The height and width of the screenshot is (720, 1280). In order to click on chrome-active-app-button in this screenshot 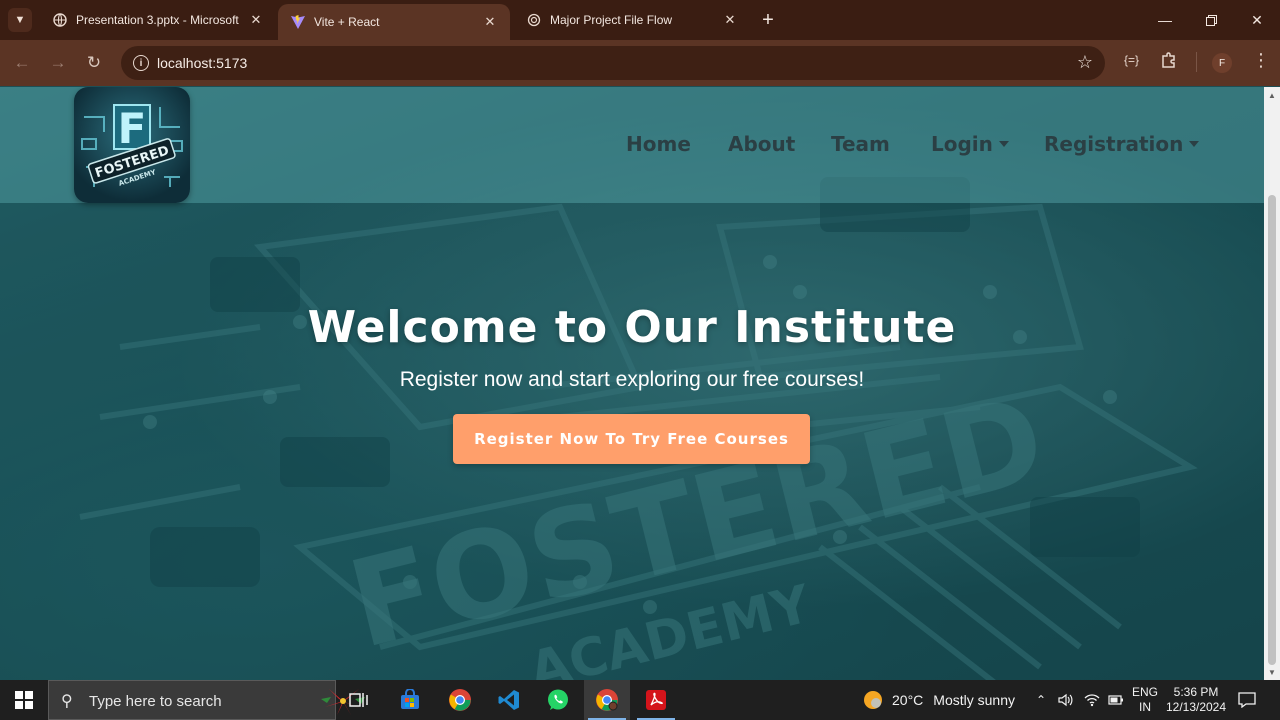, I will do `click(607, 700)`.